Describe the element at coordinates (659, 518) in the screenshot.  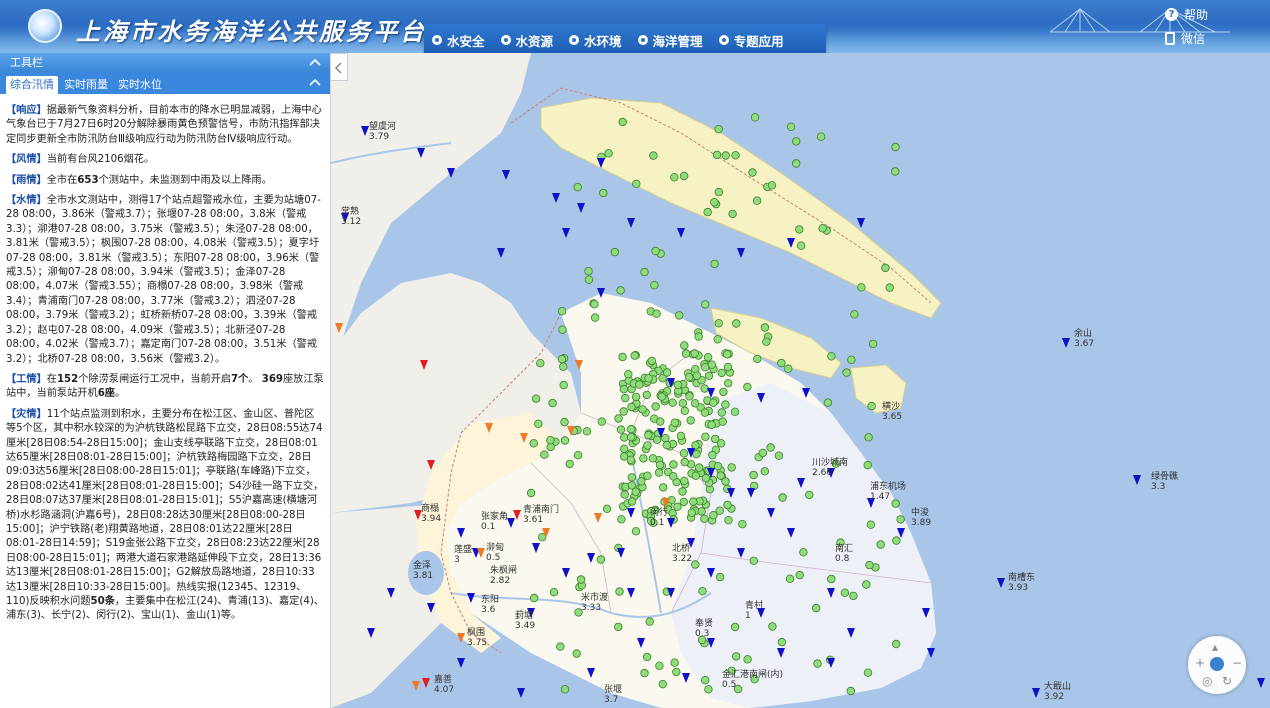
I see `station-label: 闵行 0.1` at that location.